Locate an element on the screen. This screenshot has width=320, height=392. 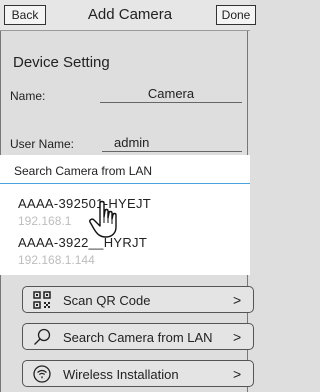
user-name-field: admin is located at coordinates (172, 143).